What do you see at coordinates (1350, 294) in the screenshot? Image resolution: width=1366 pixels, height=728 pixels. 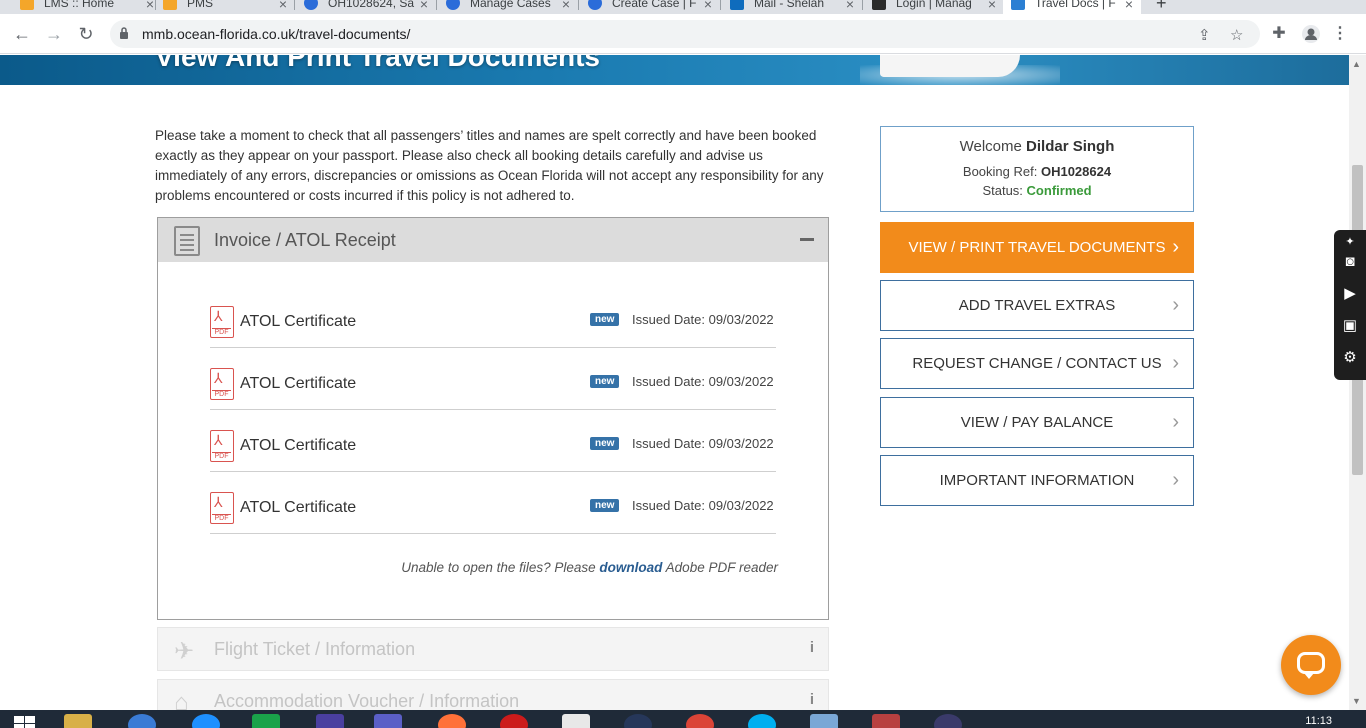 I see `video-icon: ▶` at bounding box center [1350, 294].